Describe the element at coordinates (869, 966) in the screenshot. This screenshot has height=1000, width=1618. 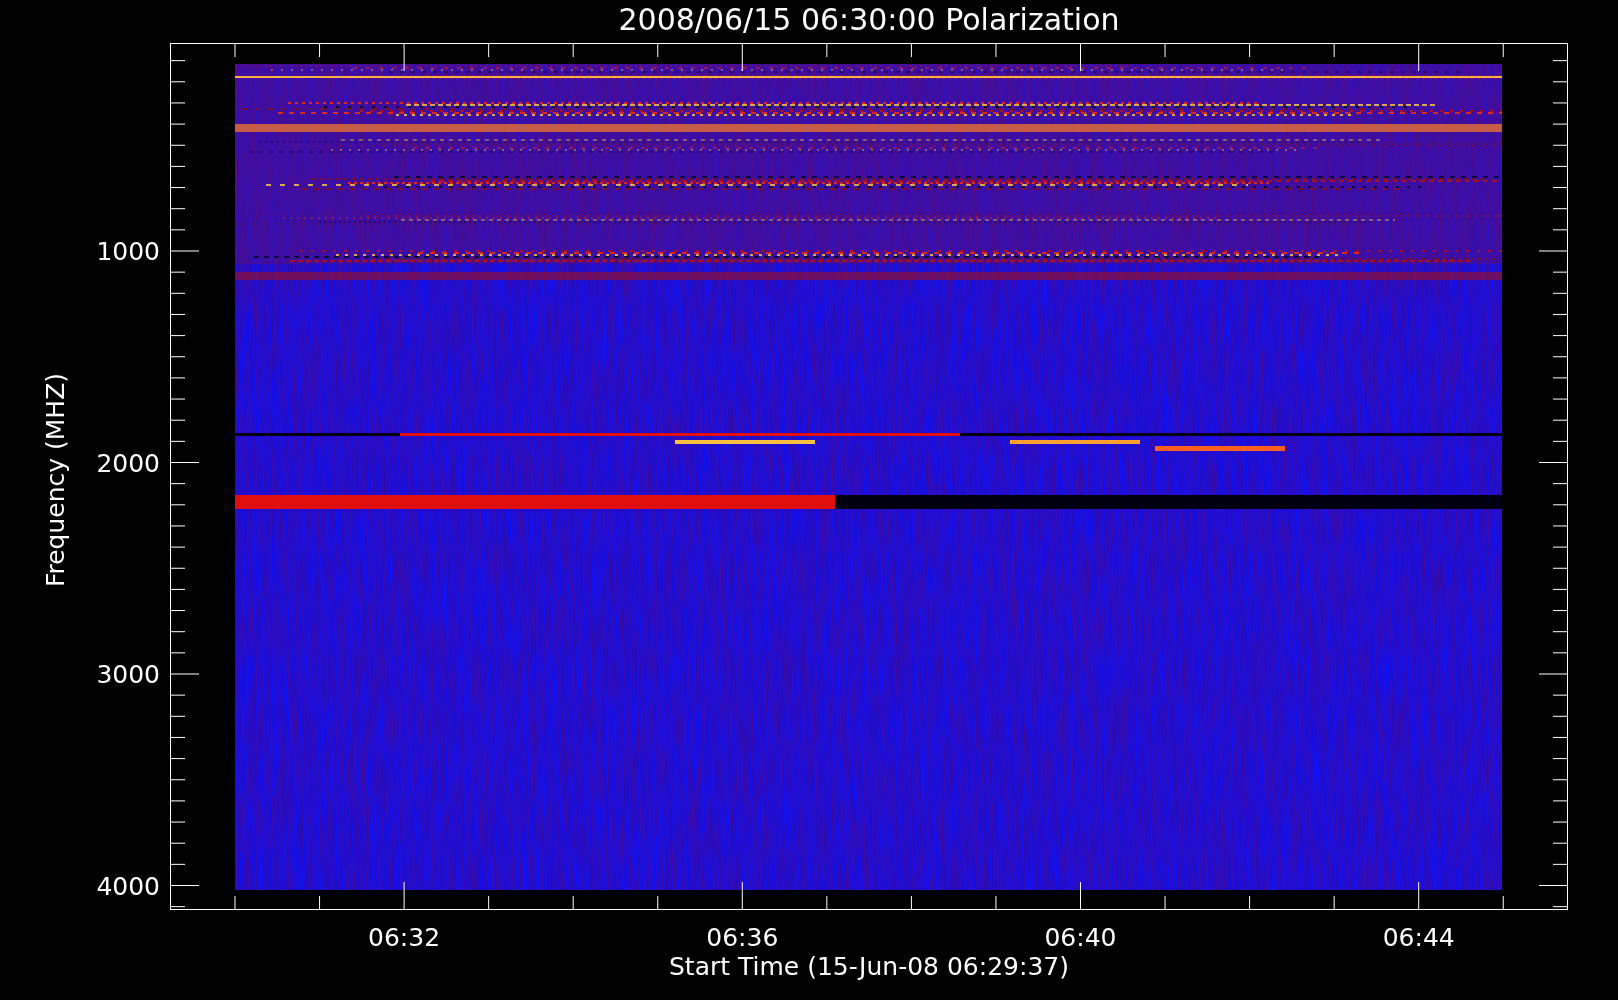
I see `x-axis-label: Start Time (15-Jun-08 06:29:37)` at that location.